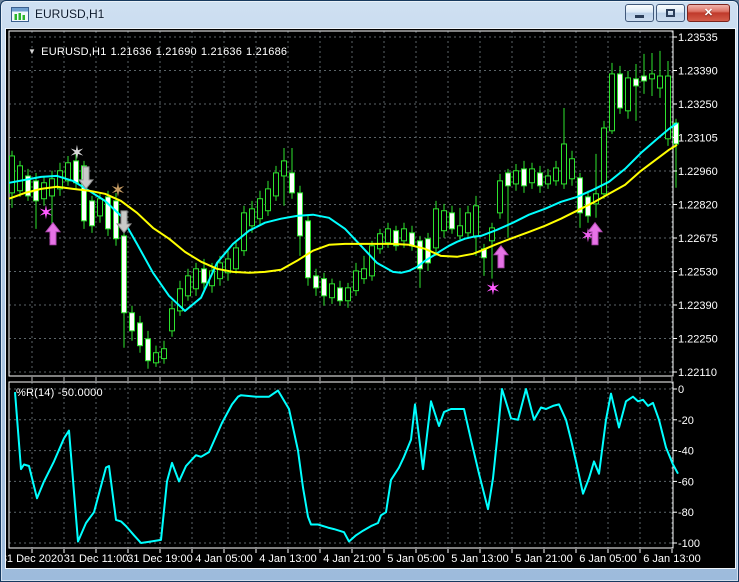  I want to click on close-icon: ✕, so click(708, 12).